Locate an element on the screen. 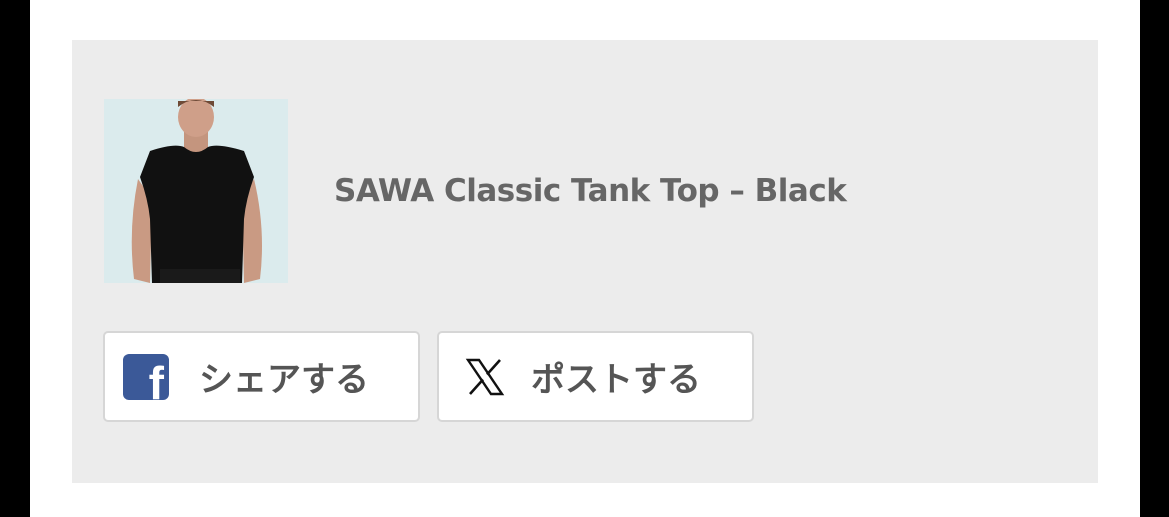 This screenshot has height=517, width=1169. x-post-label: ポストする is located at coordinates (616, 380).